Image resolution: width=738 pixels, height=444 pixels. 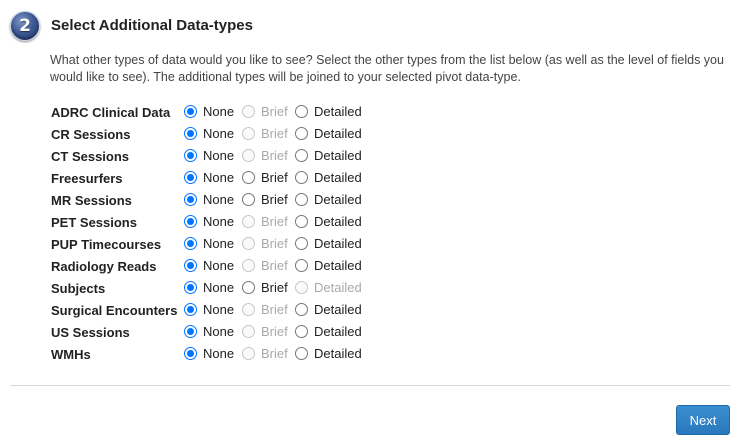 I want to click on data-type-label: Freesurfers, so click(x=87, y=178).